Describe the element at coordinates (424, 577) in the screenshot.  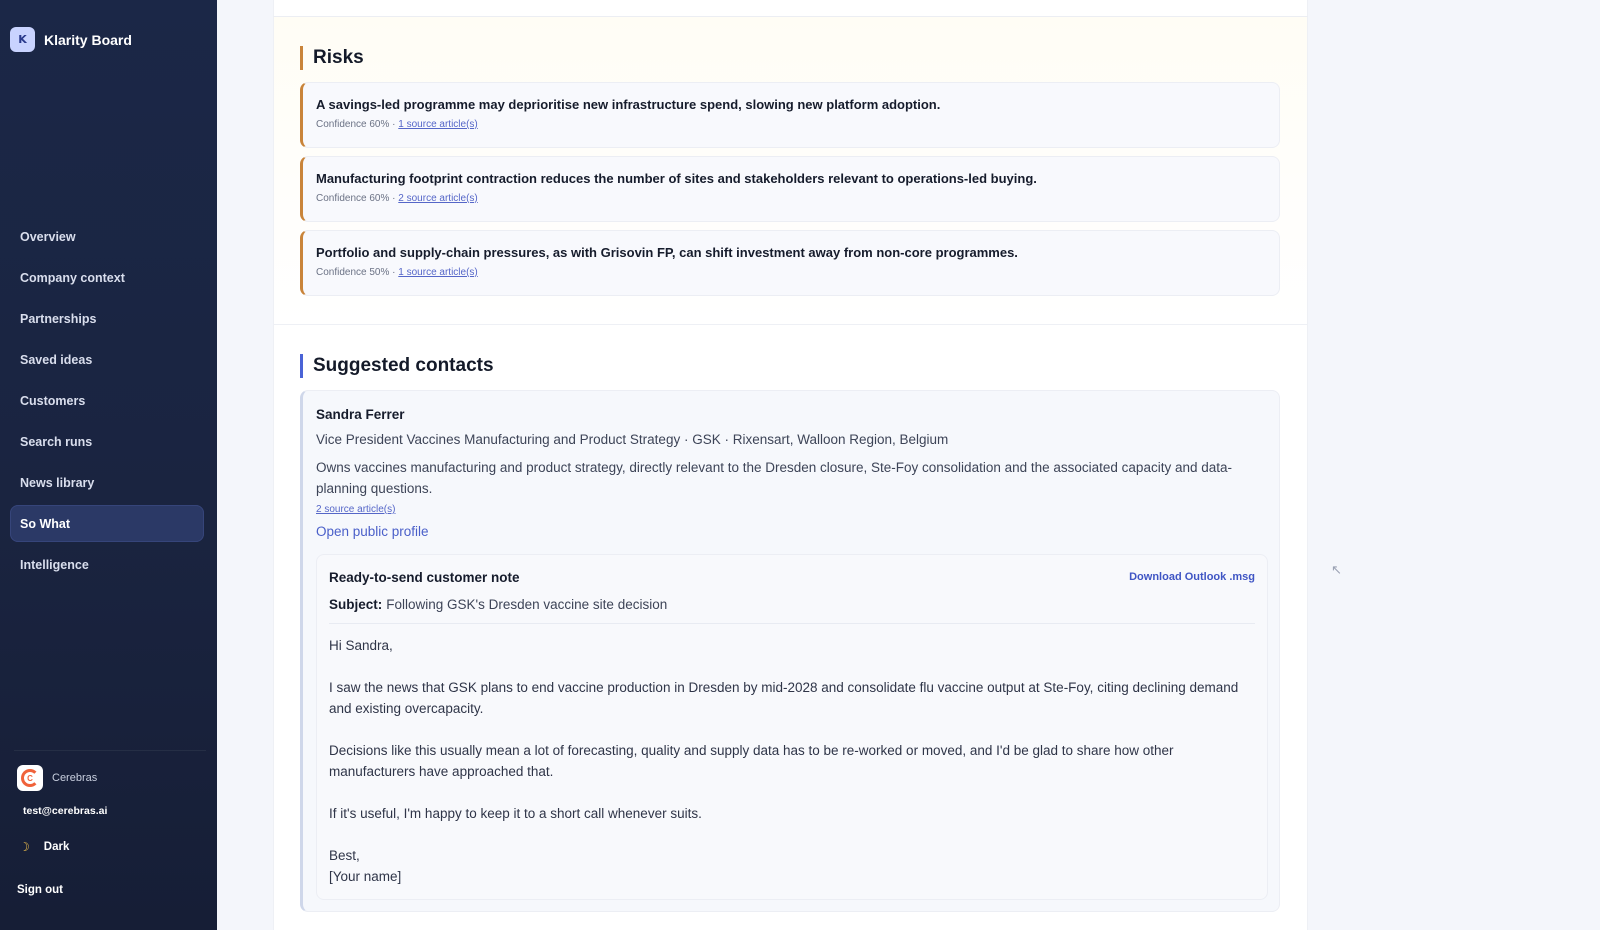
I see `note-heading: Ready-to-send customer note` at that location.